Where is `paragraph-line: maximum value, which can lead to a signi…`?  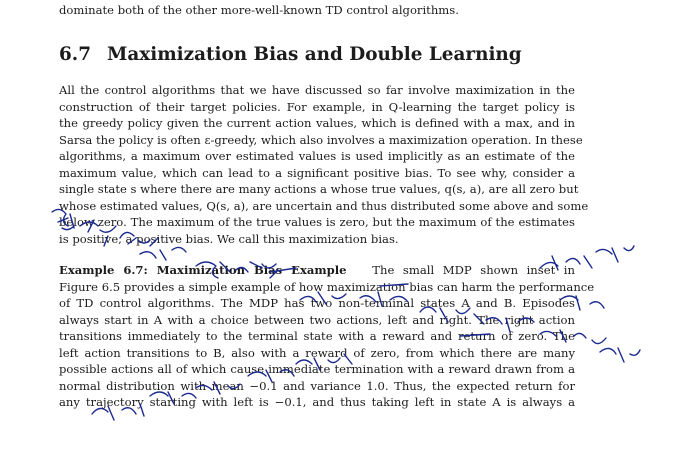 paragraph-line: maximum value, which can lead to a signi… is located at coordinates (317, 172).